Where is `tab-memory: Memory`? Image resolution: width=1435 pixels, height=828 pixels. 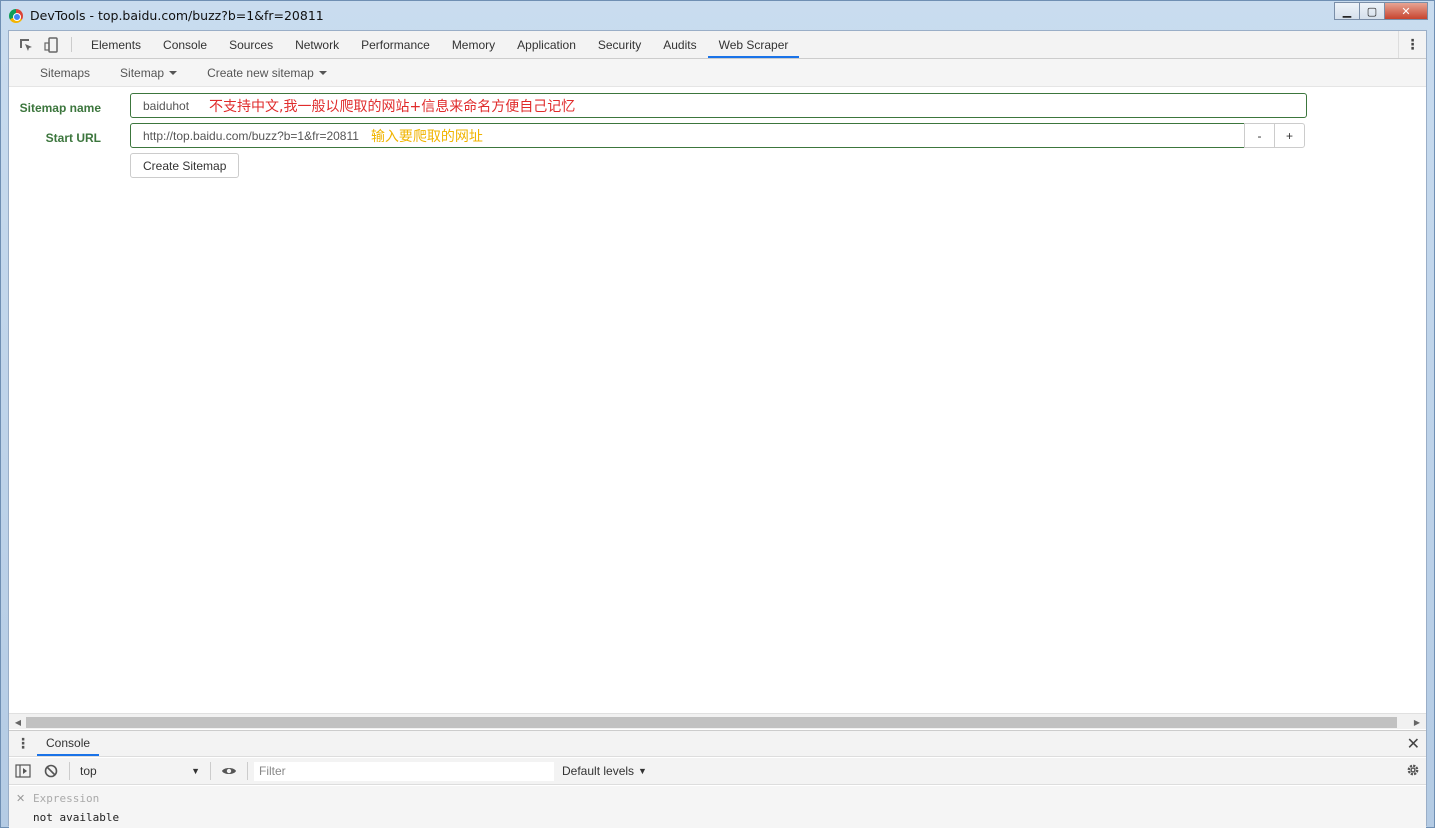
tab-memory: Memory is located at coordinates (473, 44).